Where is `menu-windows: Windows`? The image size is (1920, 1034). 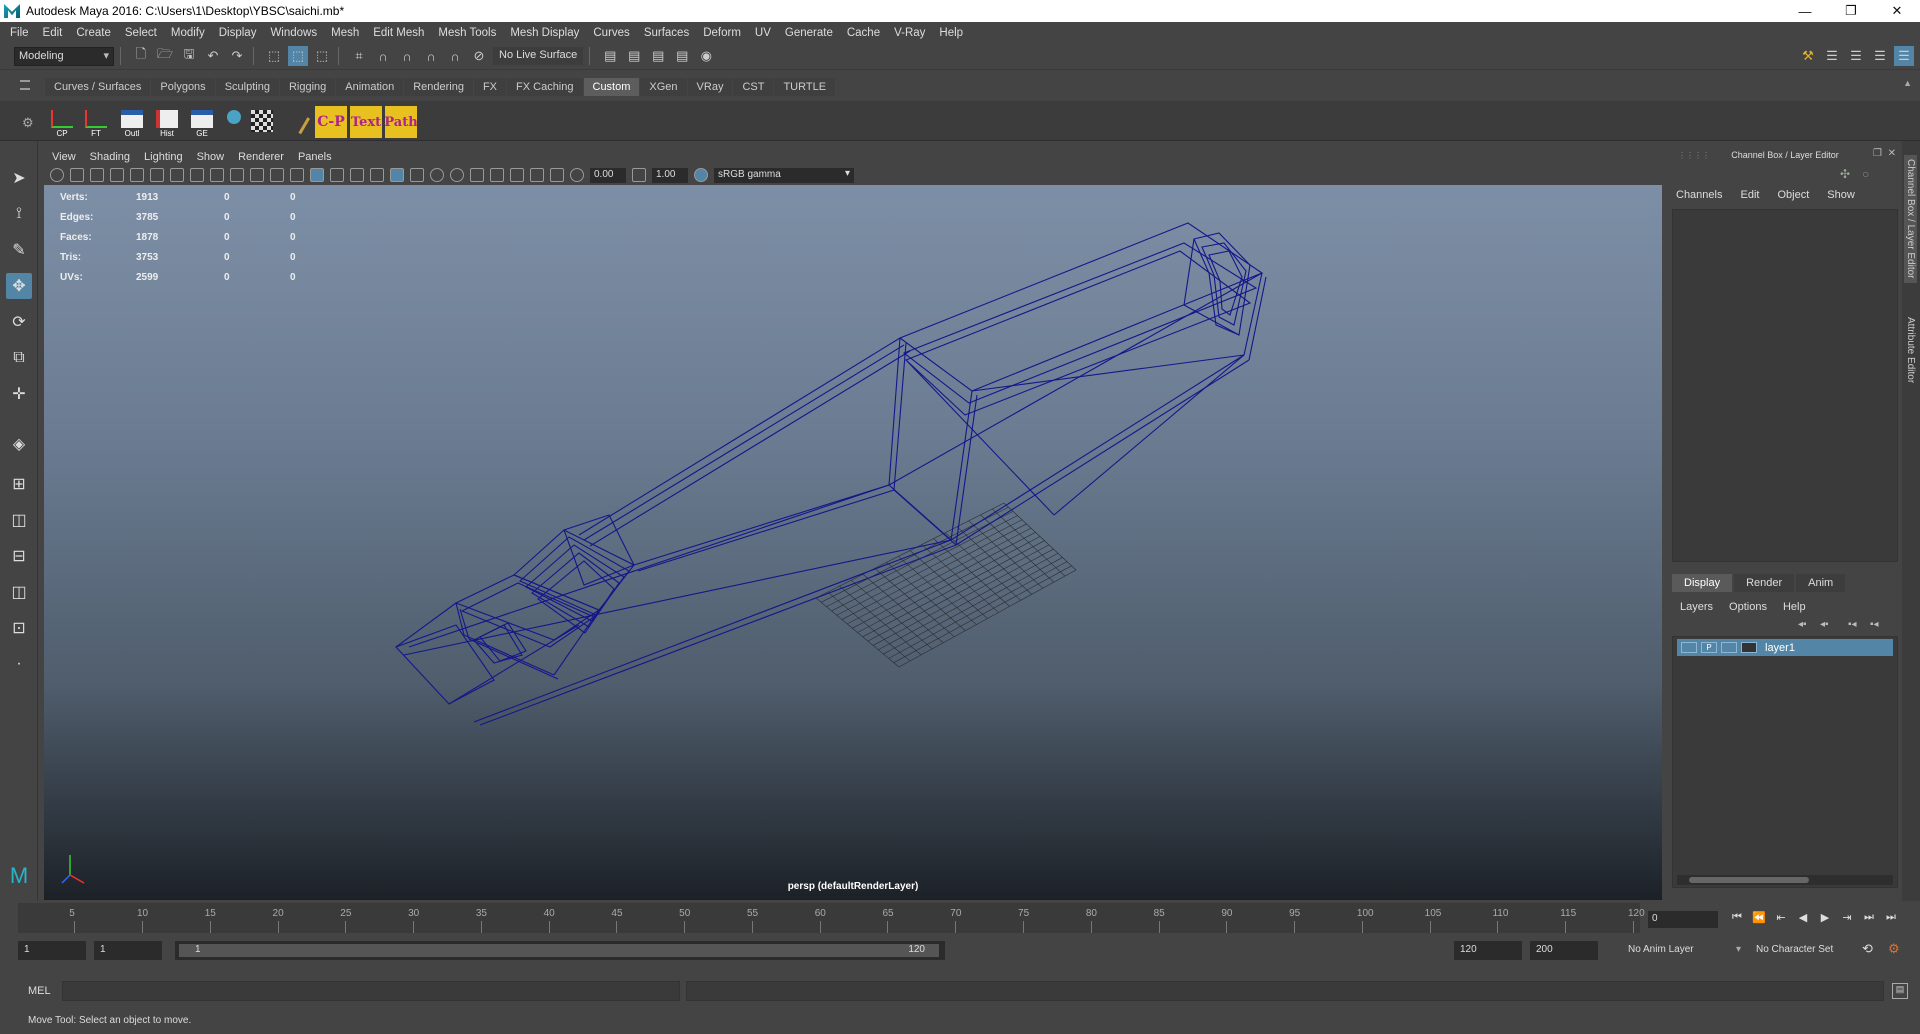 menu-windows: Windows is located at coordinates (294, 33).